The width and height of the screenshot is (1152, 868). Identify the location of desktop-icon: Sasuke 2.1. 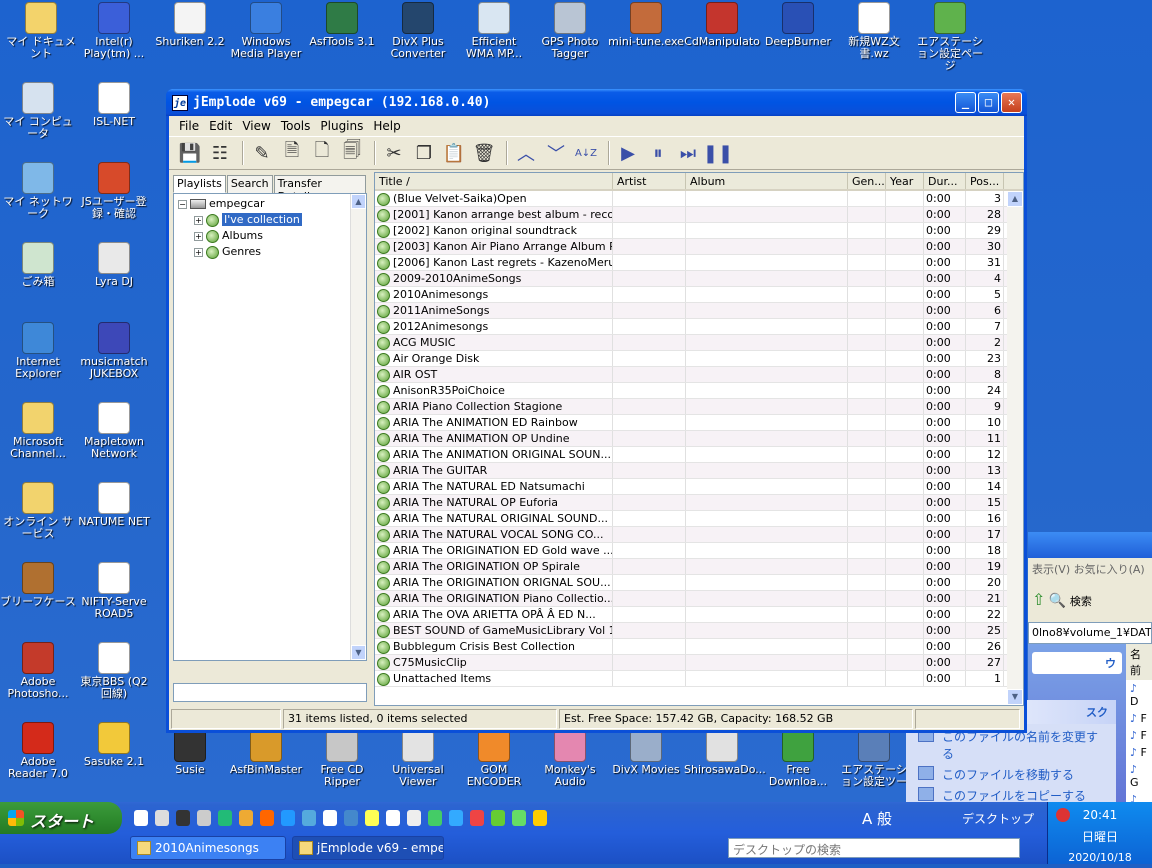
(114, 745).